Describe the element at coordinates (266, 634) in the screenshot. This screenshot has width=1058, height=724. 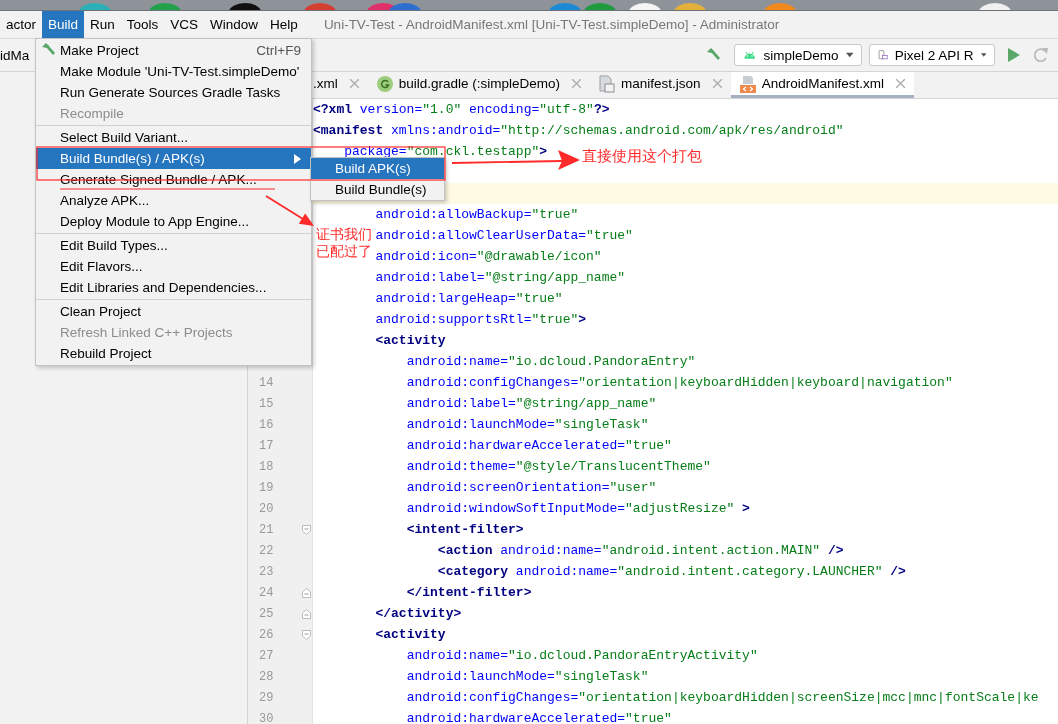
I see `line-number: 26` at that location.